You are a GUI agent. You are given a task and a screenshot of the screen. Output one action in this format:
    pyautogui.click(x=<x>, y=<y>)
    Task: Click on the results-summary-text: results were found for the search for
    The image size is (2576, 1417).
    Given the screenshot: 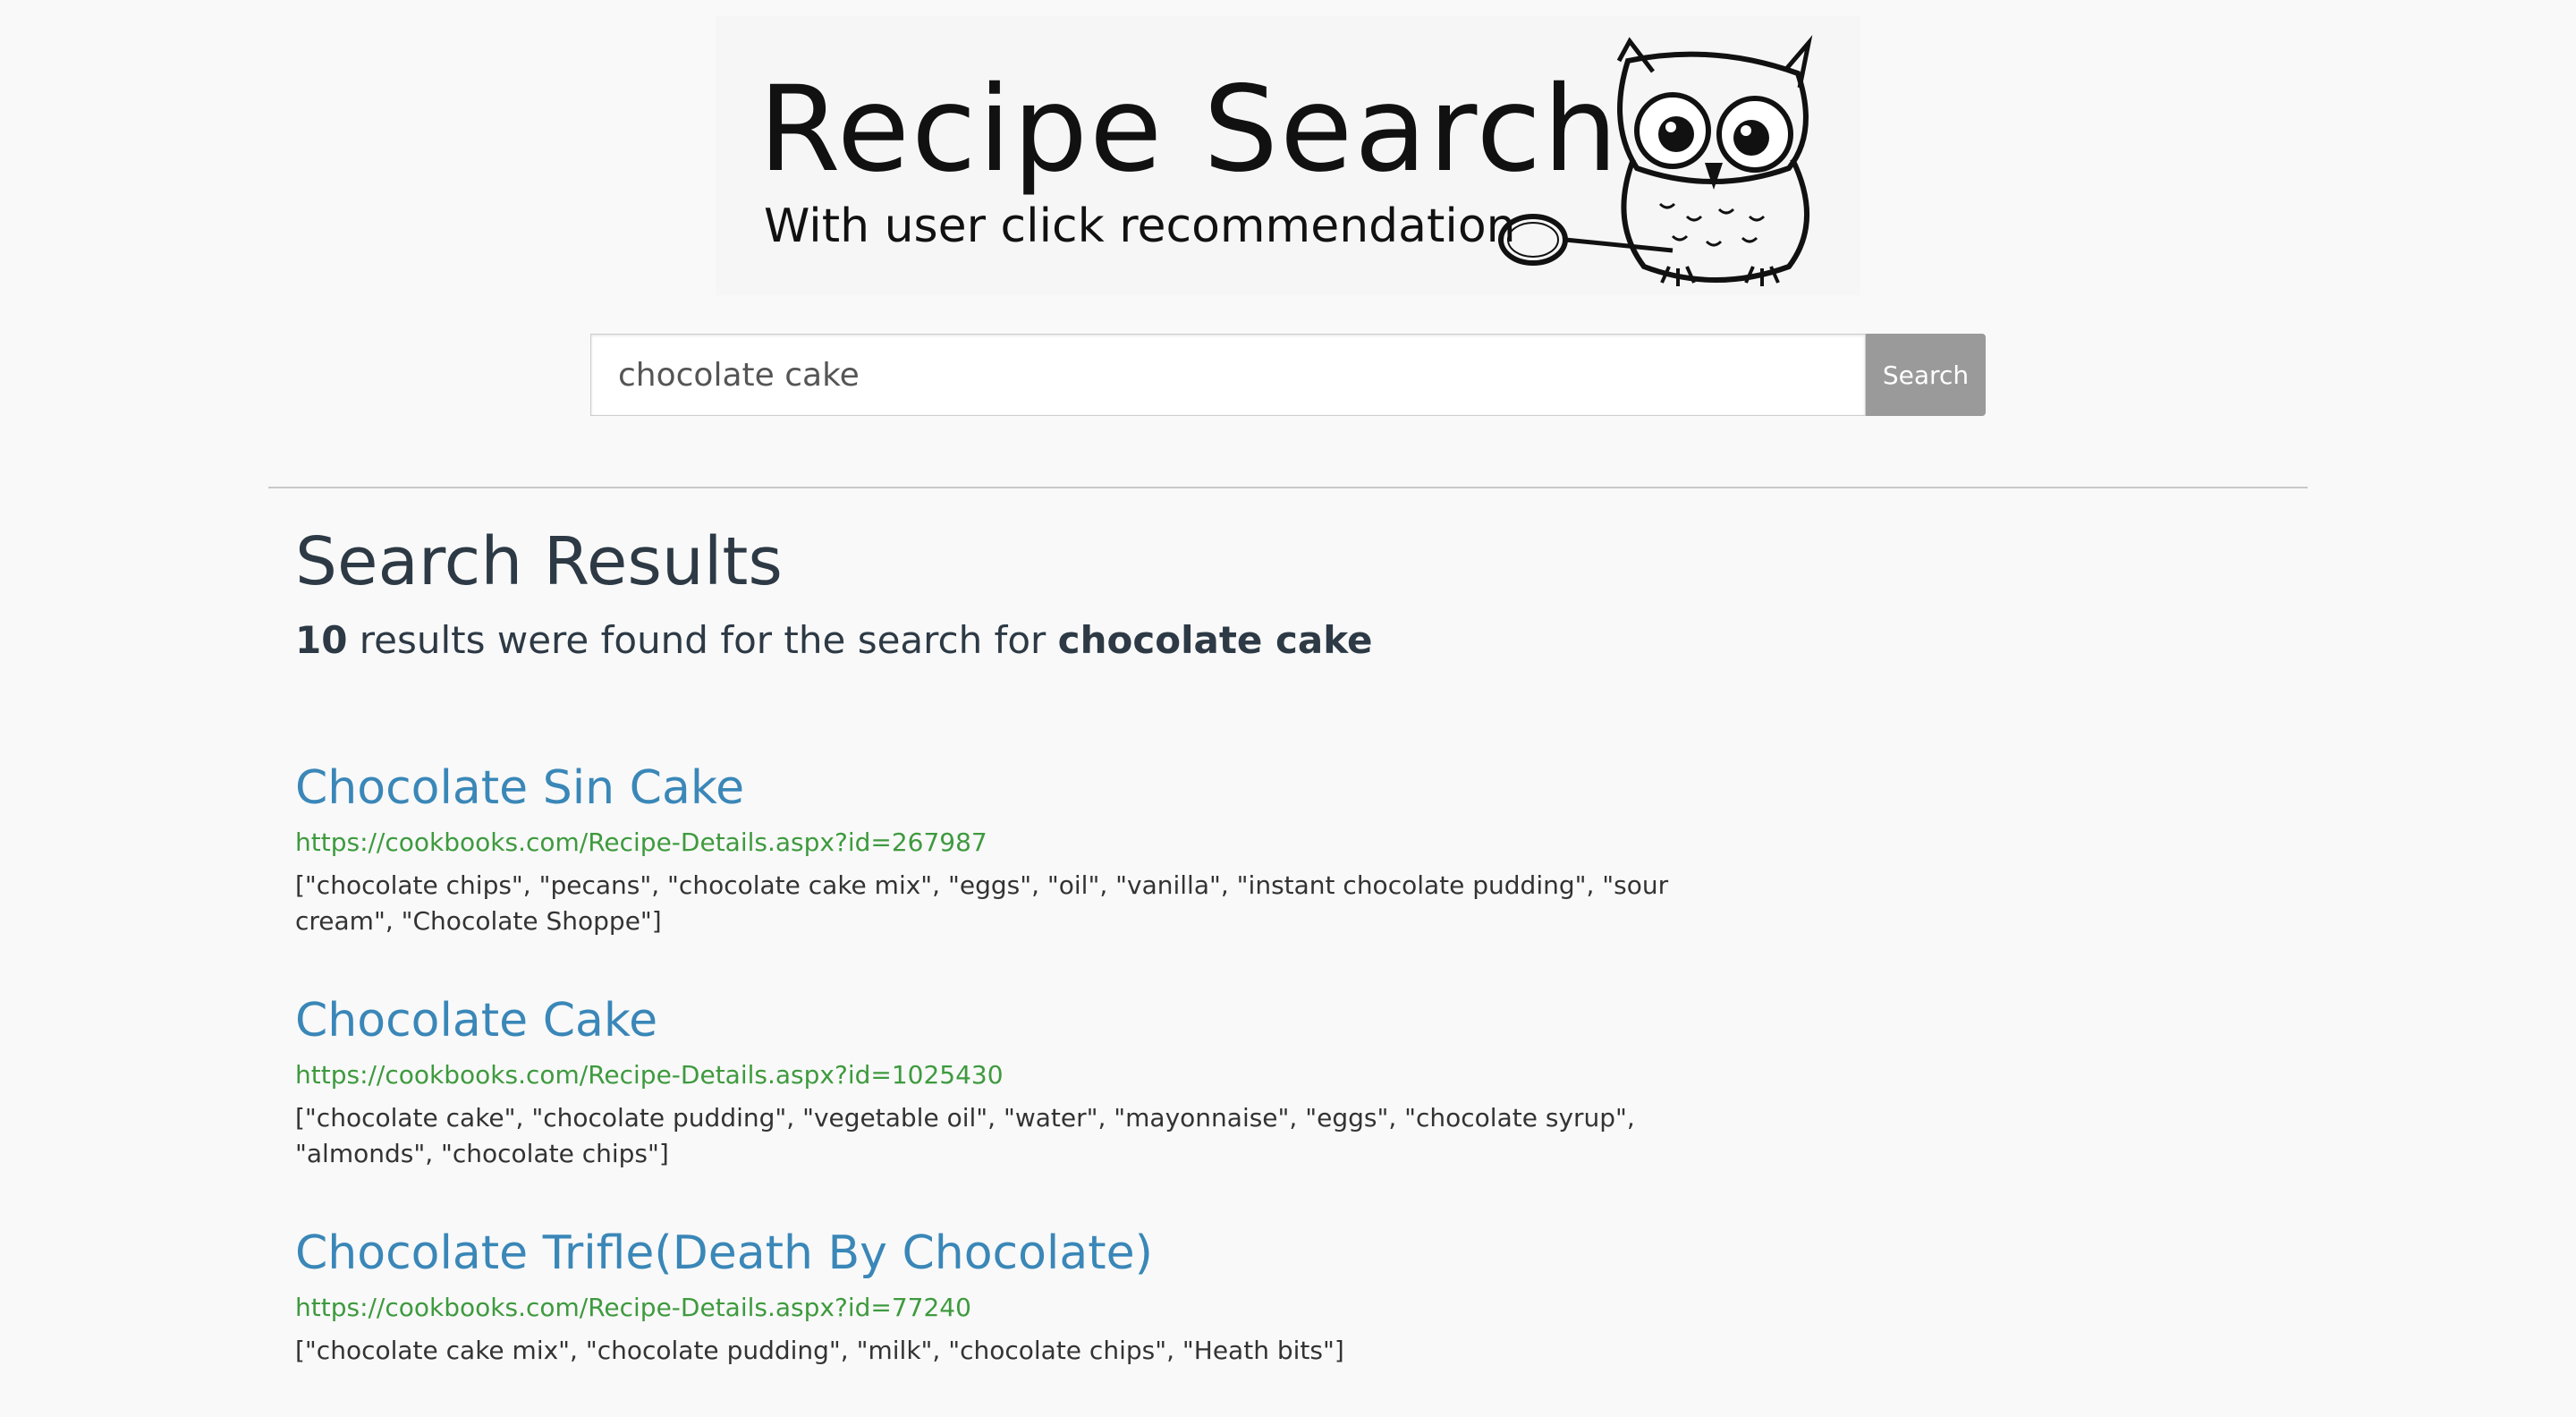 What is the action you would take?
    pyautogui.click(x=702, y=640)
    